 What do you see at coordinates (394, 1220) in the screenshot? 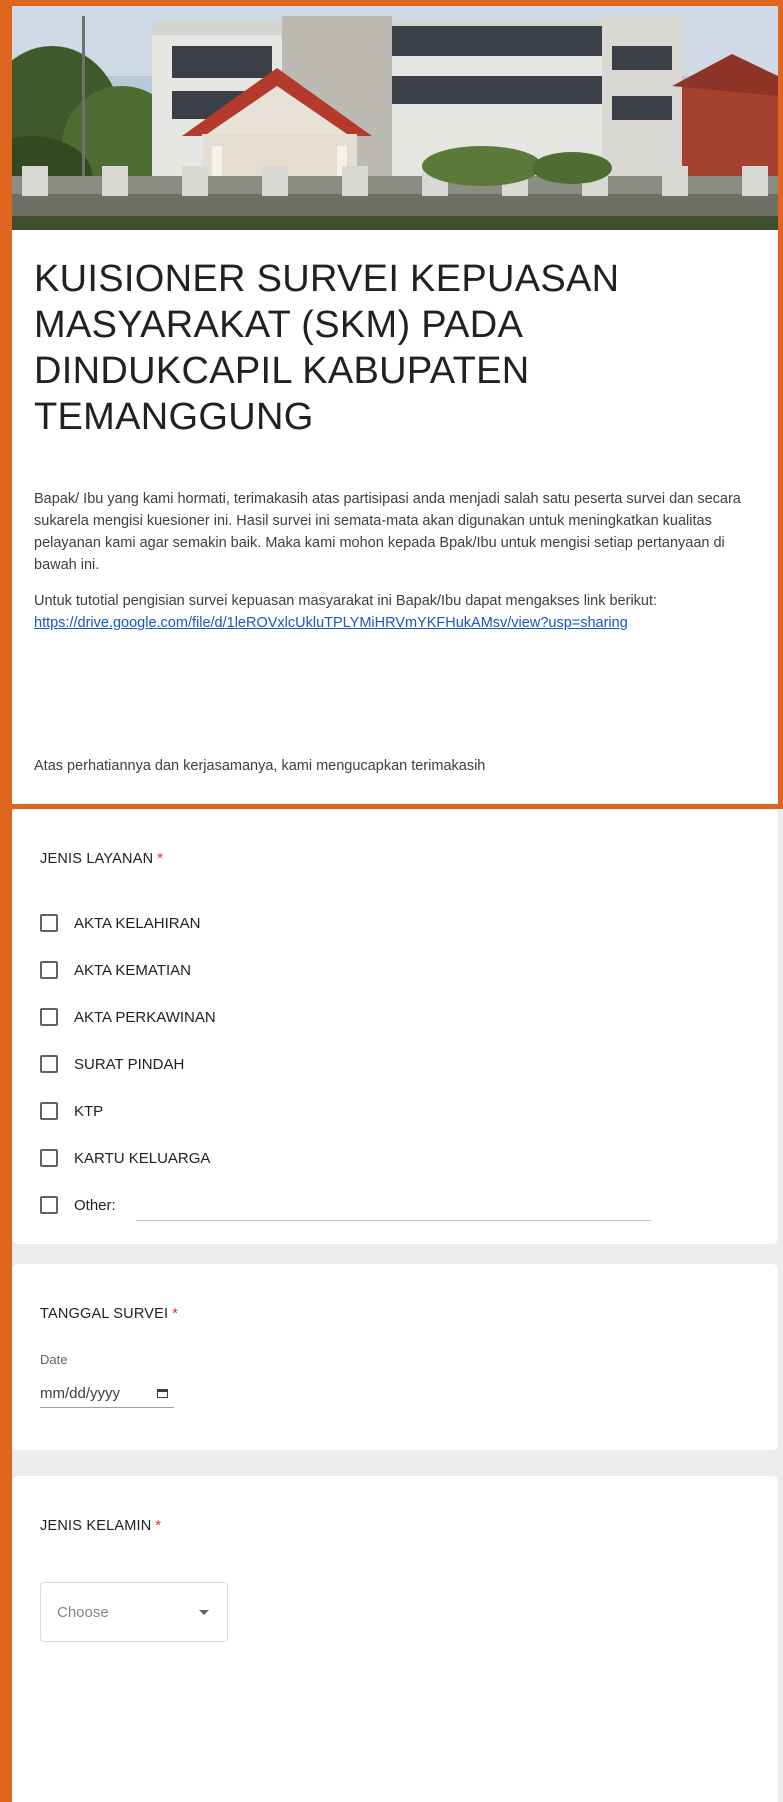
I see `other-text-input` at bounding box center [394, 1220].